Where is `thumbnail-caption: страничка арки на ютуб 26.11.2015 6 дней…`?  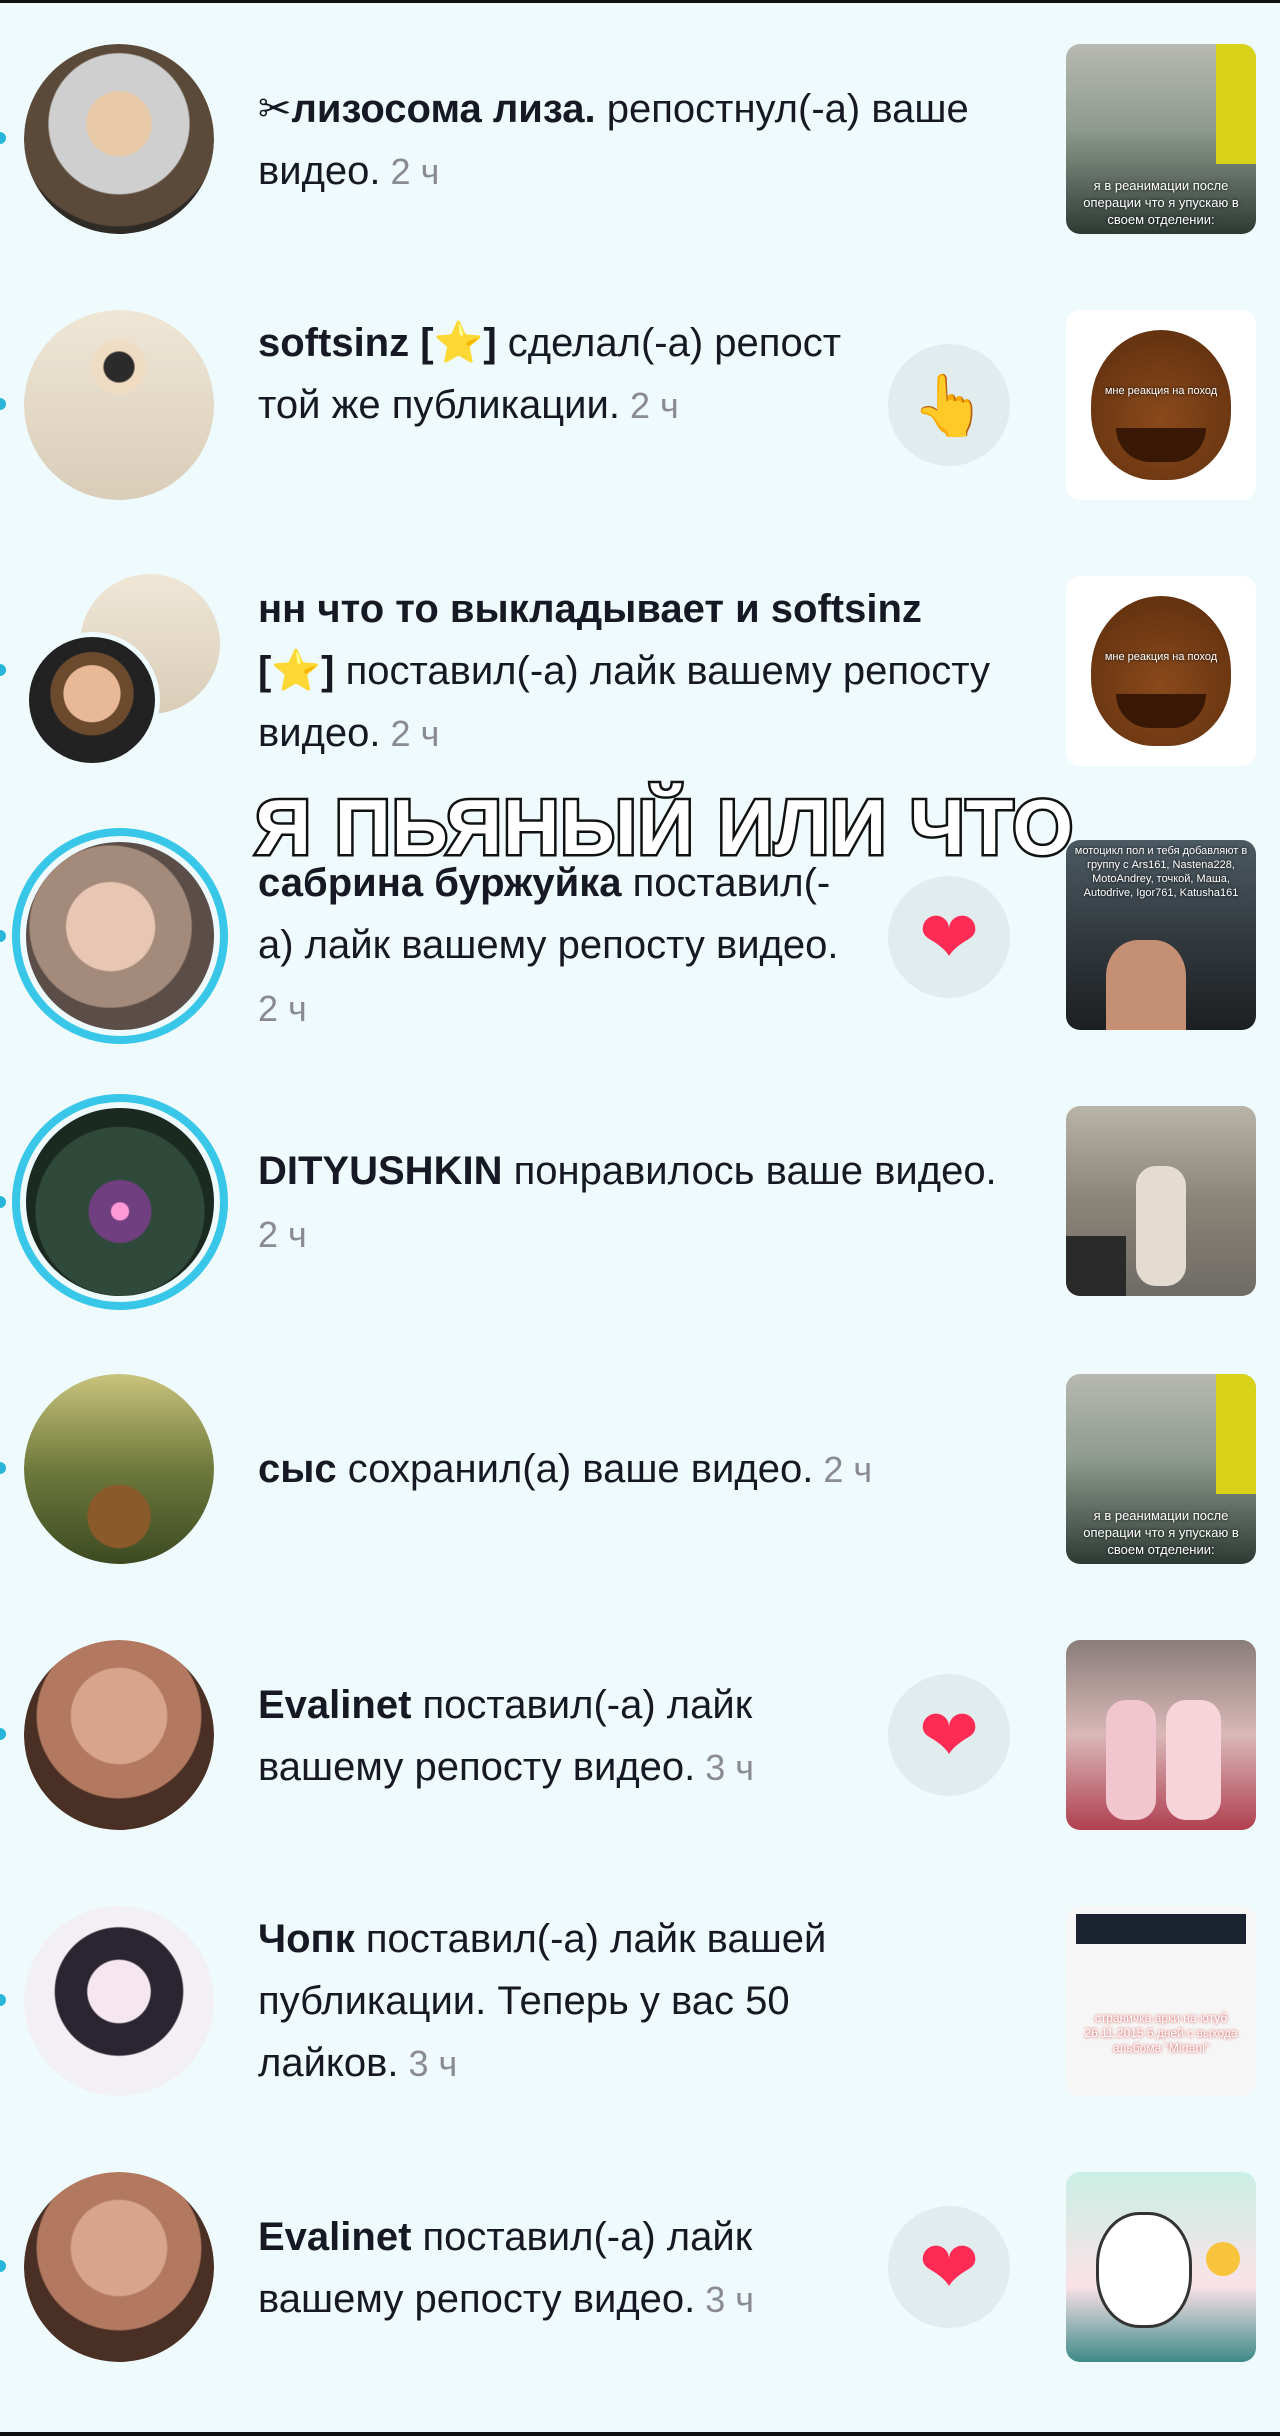 thumbnail-caption: страничка арки на ютуб 26.11.2015 6 дней… is located at coordinates (1161, 2033).